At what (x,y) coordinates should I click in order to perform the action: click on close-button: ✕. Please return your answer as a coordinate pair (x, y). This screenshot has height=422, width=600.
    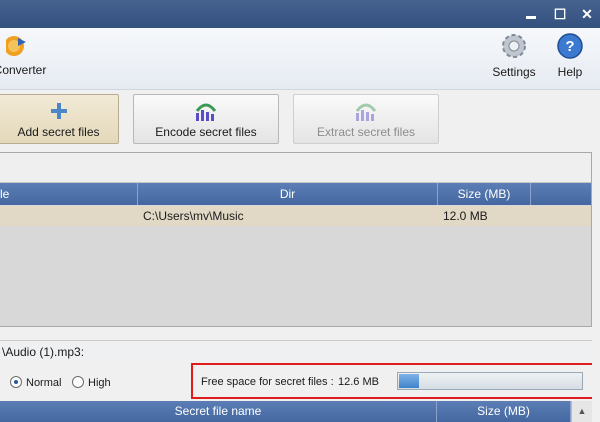
    Looking at the image, I should click on (587, 14).